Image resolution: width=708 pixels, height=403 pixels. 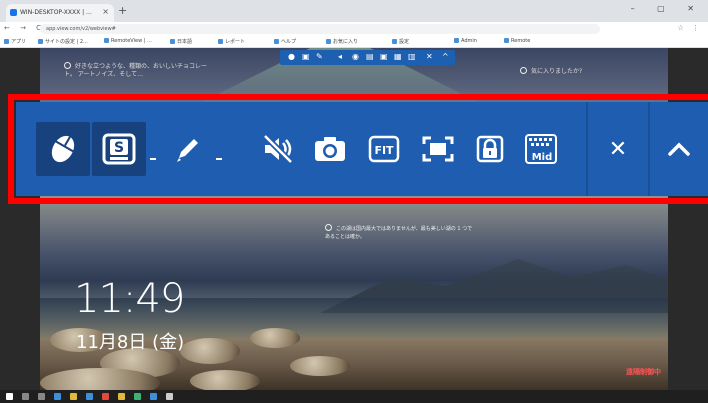 What do you see at coordinates (342, 41) in the screenshot?
I see `bookmark-item: お気に入り` at bounding box center [342, 41].